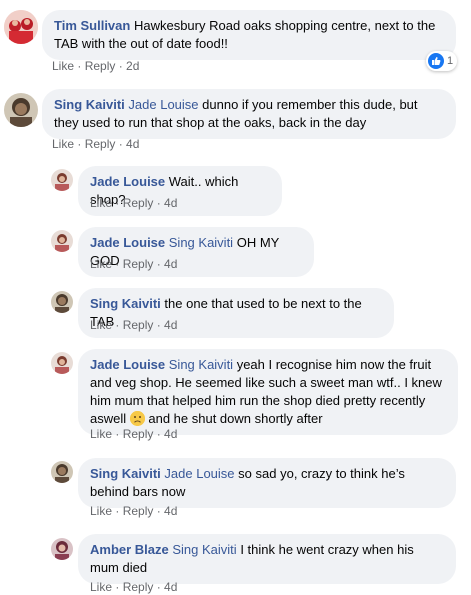 This screenshot has height=595, width=471. Describe the element at coordinates (129, 549) in the screenshot. I see `comment-author: Amber Blaze` at that location.